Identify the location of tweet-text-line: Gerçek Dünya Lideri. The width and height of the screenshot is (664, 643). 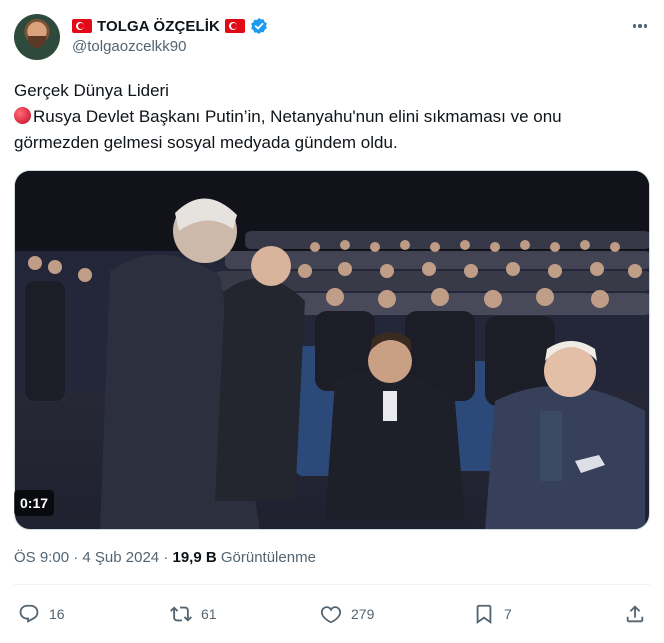
(91, 90).